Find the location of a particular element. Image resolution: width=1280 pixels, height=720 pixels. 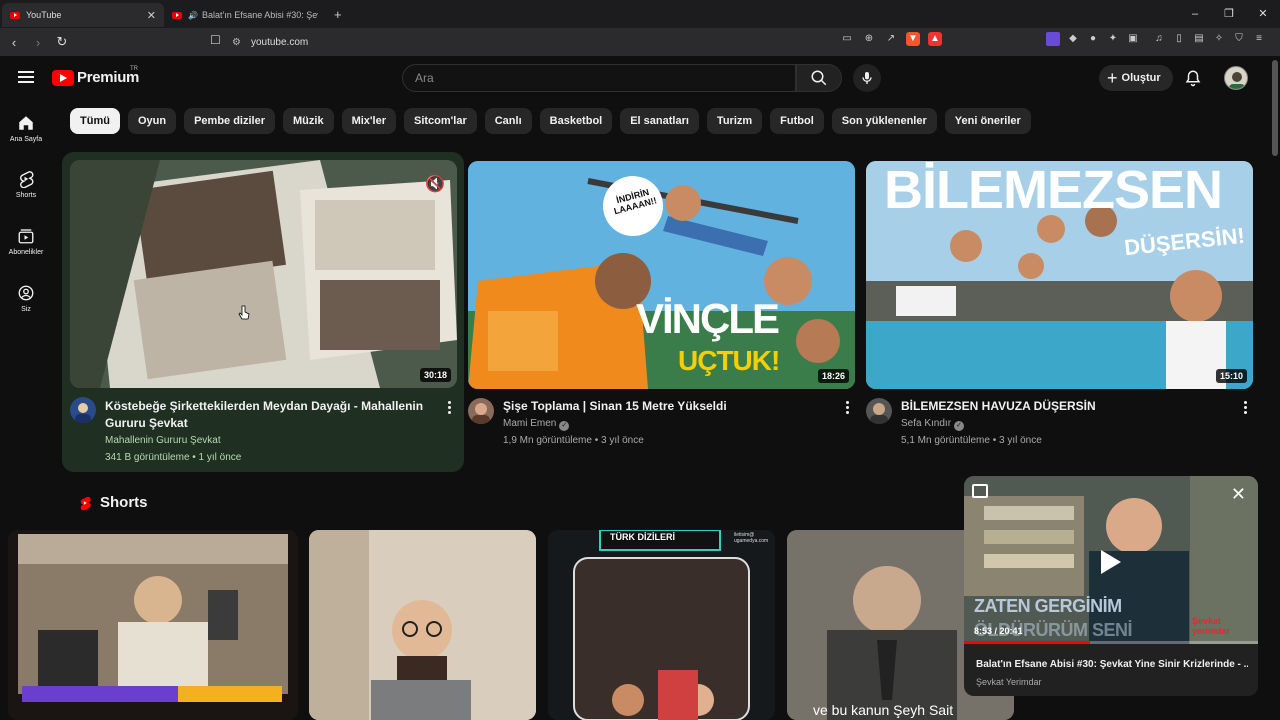

chip-basketball: Basketbol is located at coordinates (576, 121).